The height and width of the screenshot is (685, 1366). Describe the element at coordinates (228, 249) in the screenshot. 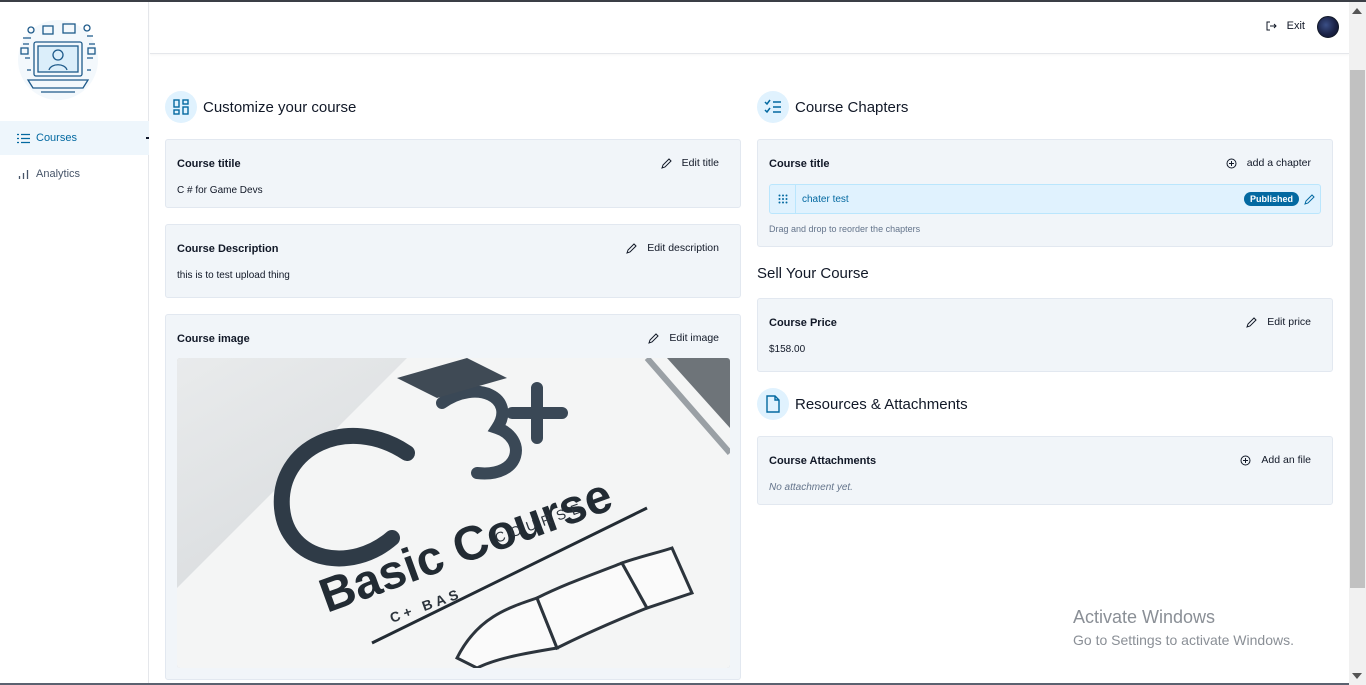

I see `card-label: Course Description` at that location.